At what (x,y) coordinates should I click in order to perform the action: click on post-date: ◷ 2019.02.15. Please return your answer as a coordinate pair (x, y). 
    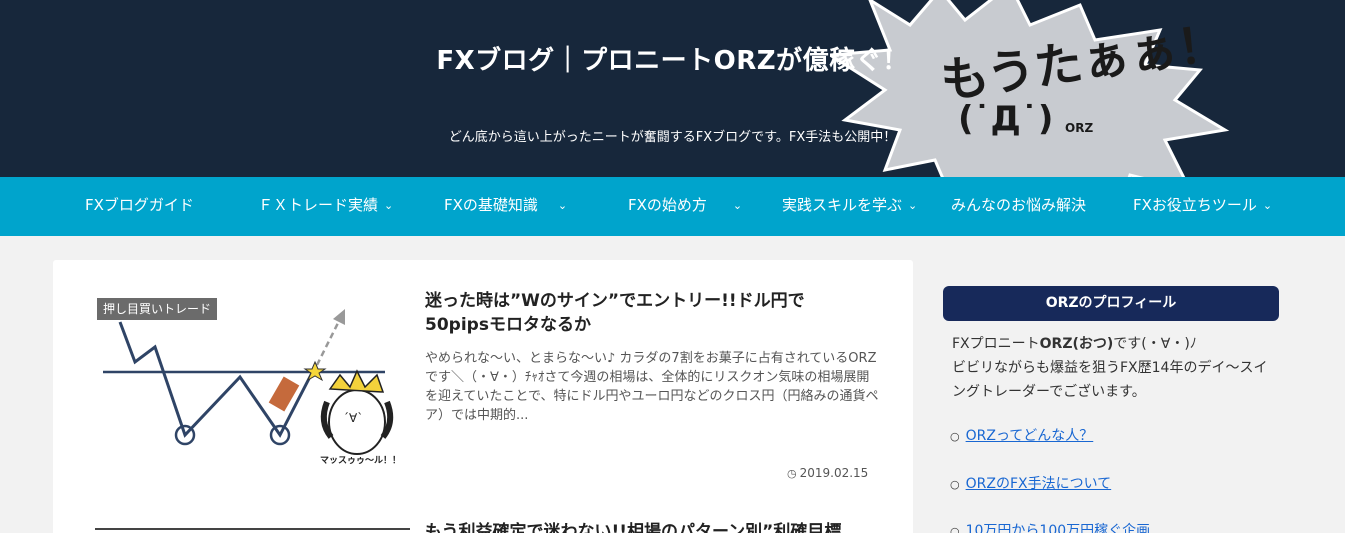
    Looking at the image, I should click on (827, 473).